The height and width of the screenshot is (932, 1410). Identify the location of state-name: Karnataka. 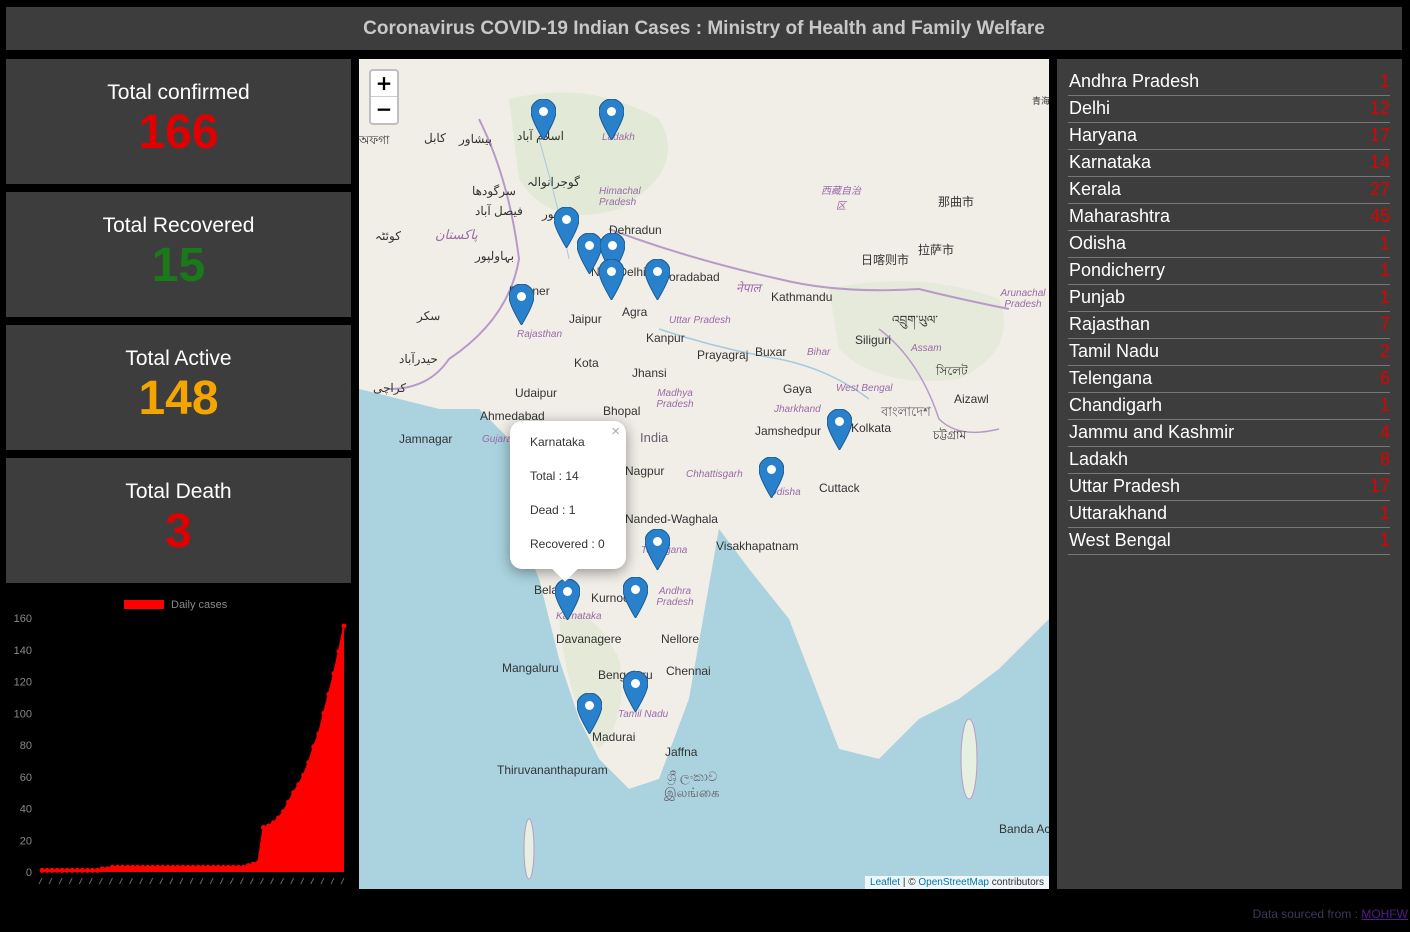
(1110, 162).